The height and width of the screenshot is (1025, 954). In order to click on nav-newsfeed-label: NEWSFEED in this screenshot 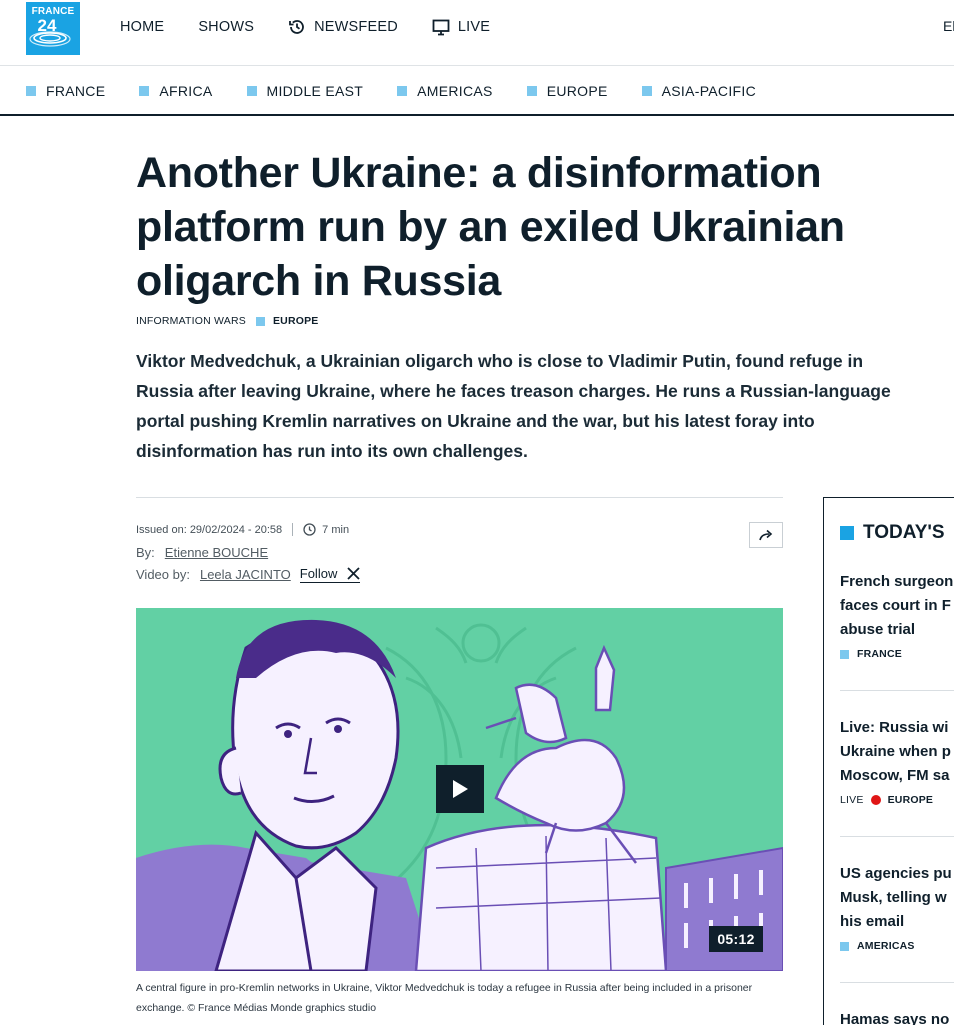, I will do `click(356, 27)`.